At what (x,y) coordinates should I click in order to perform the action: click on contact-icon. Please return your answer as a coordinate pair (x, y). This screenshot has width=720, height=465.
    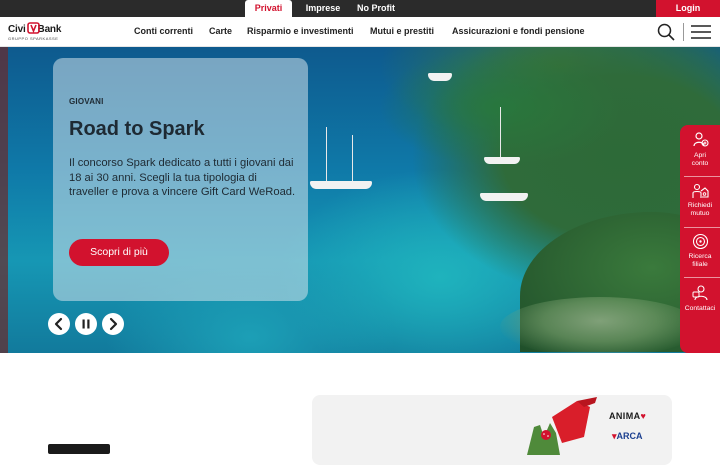
    Looking at the image, I should click on (700, 293).